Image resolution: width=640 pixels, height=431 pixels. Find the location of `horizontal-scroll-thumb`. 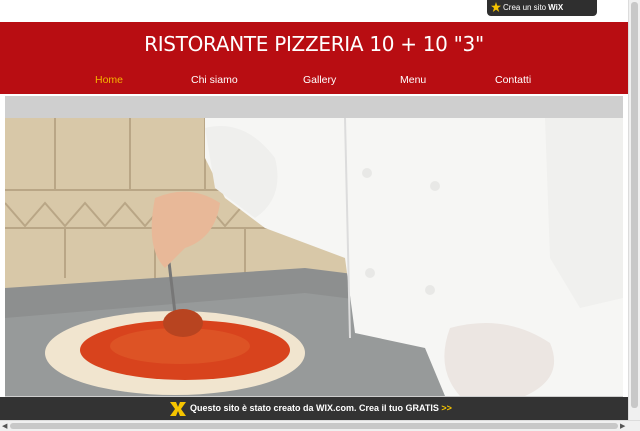

horizontal-scroll-thumb is located at coordinates (314, 426).